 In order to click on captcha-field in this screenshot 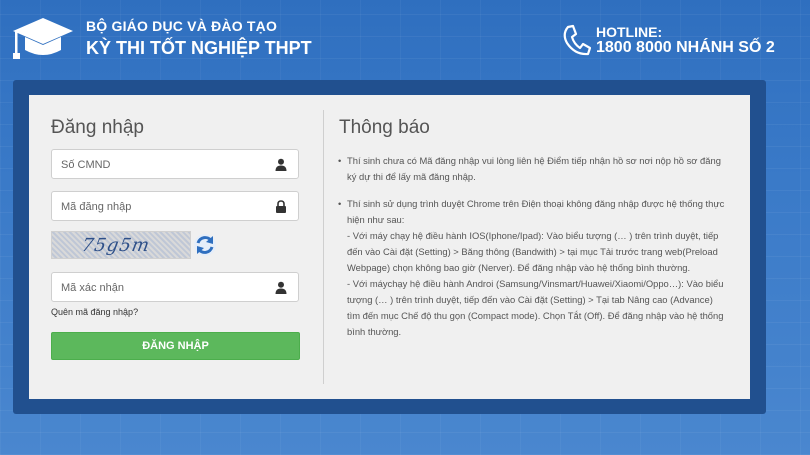, I will do `click(175, 287)`.